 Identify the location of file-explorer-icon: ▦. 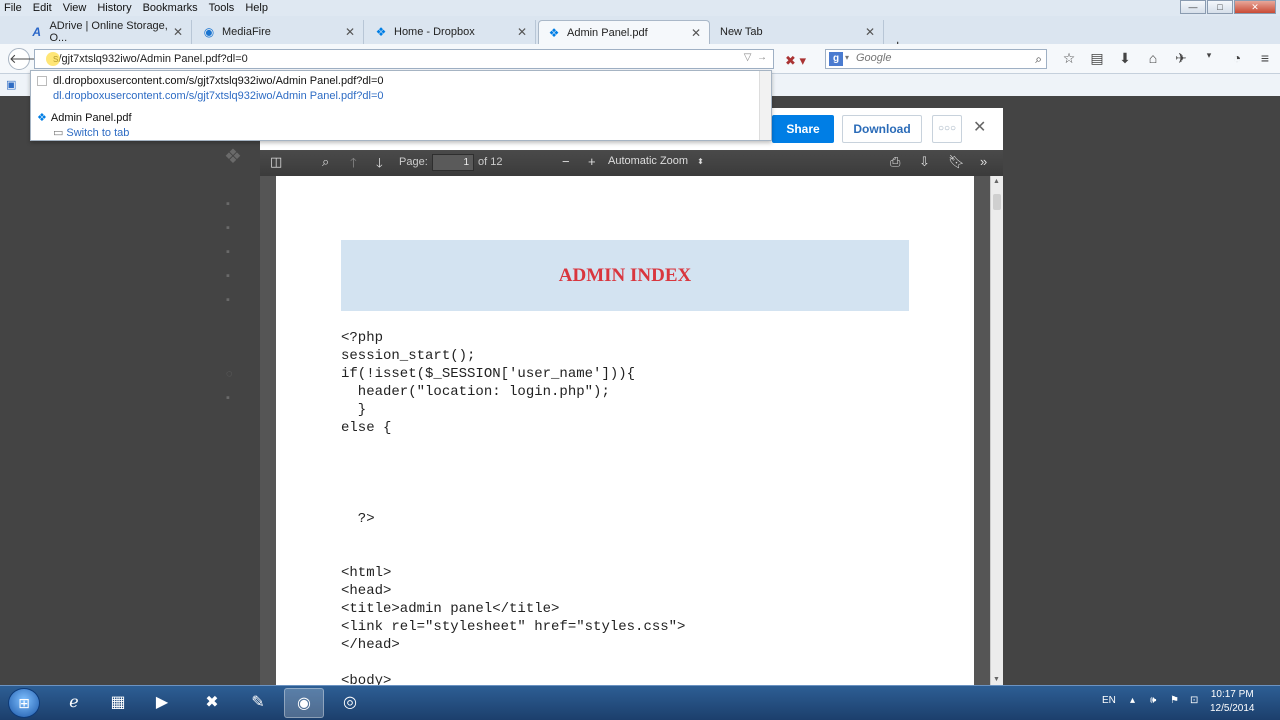
(118, 703).